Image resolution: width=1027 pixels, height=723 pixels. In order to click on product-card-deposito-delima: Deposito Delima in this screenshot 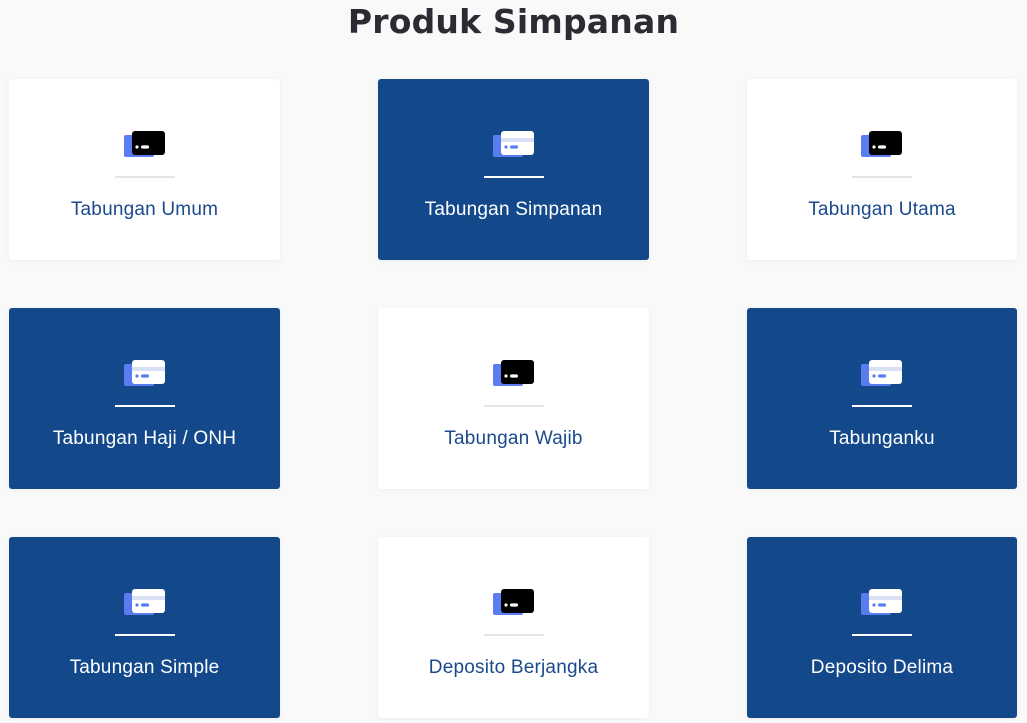, I will do `click(882, 627)`.